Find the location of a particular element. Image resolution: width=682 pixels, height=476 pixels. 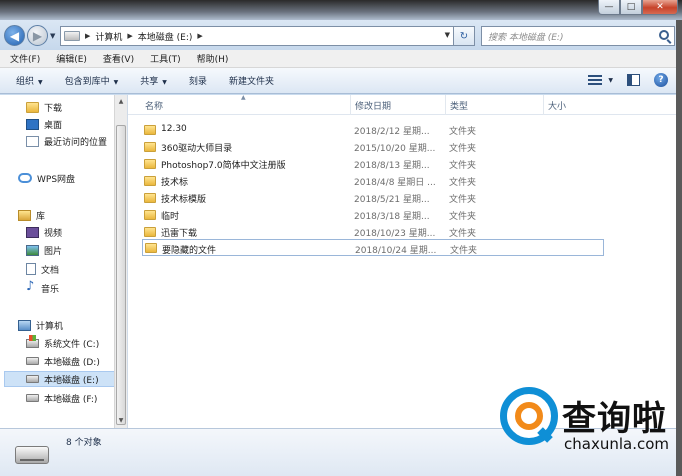

sidebar-item-documents: 文档 is located at coordinates (42, 269).